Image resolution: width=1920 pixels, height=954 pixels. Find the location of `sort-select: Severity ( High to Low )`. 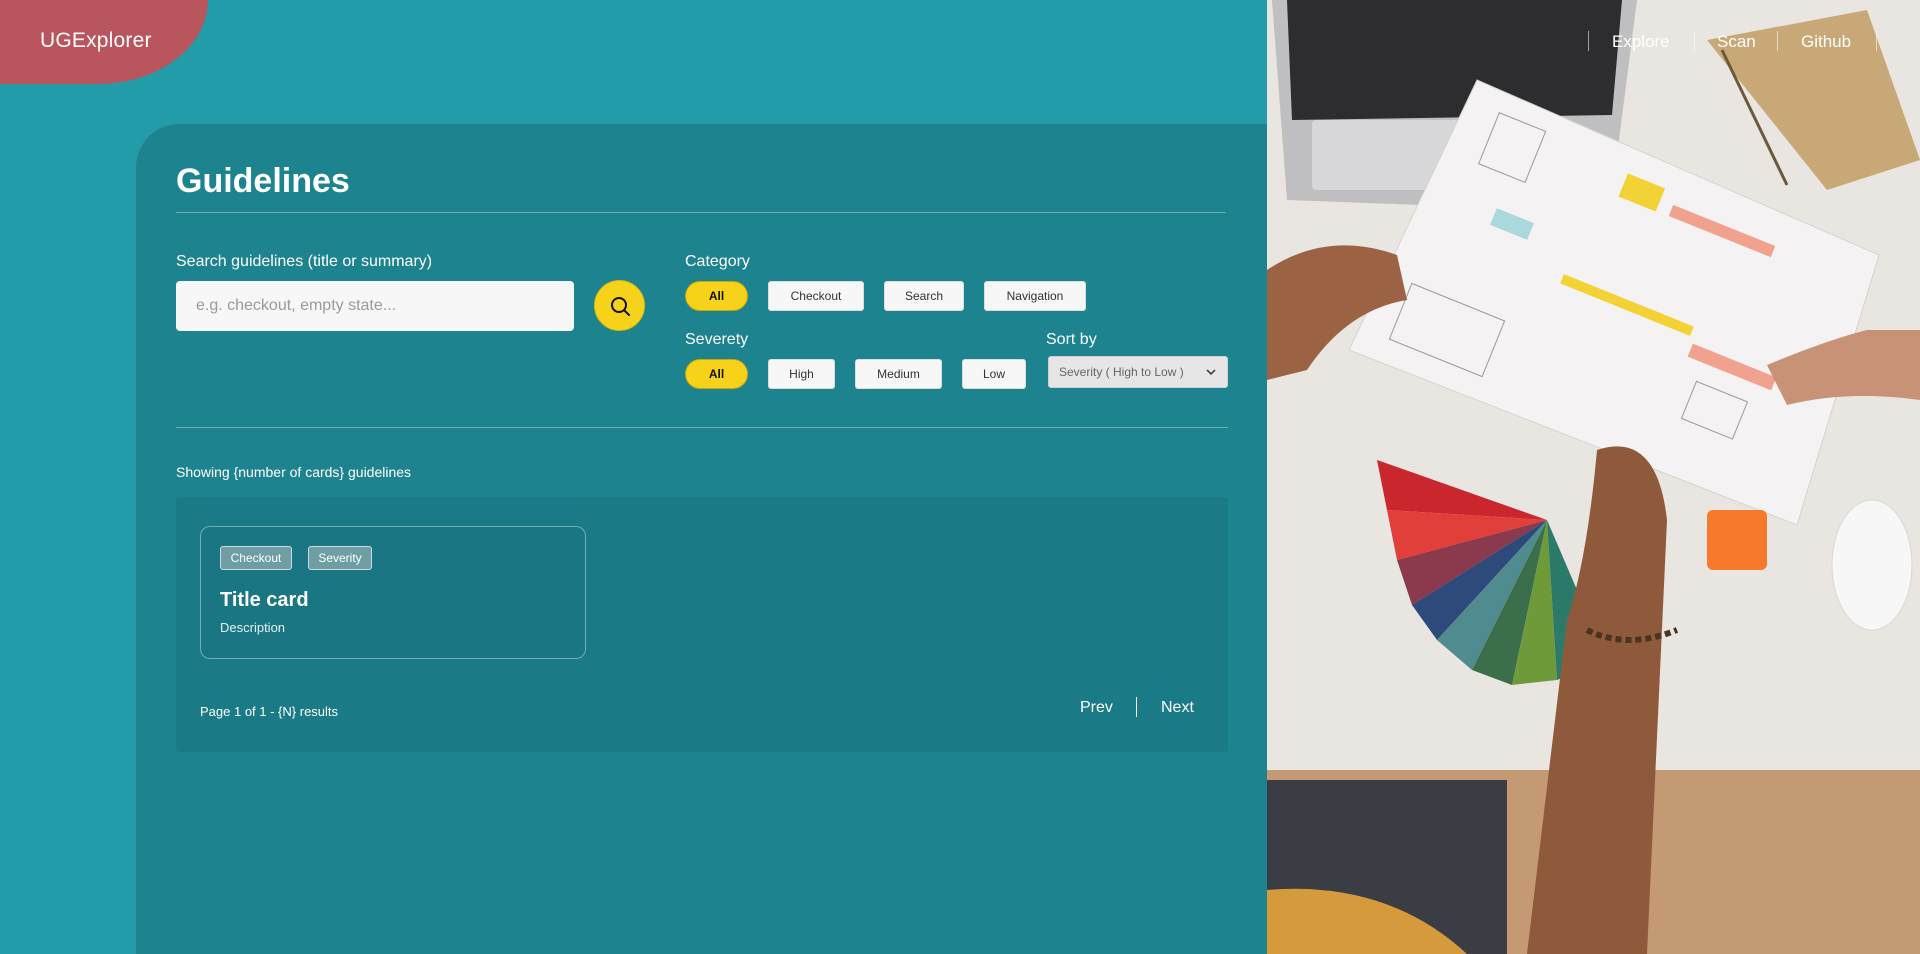

sort-select: Severity ( High to Low ) is located at coordinates (1138, 372).